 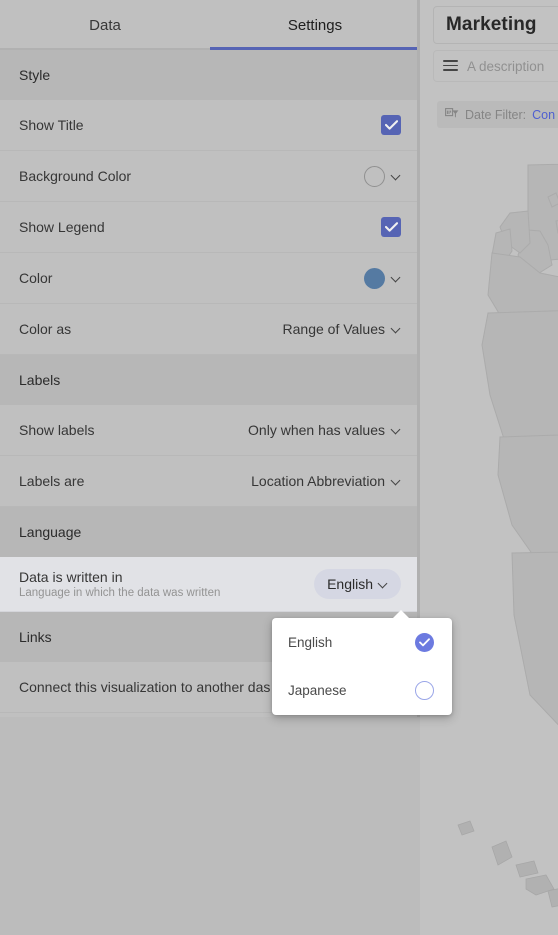 I want to click on filter-icon, so click(x=452, y=114).